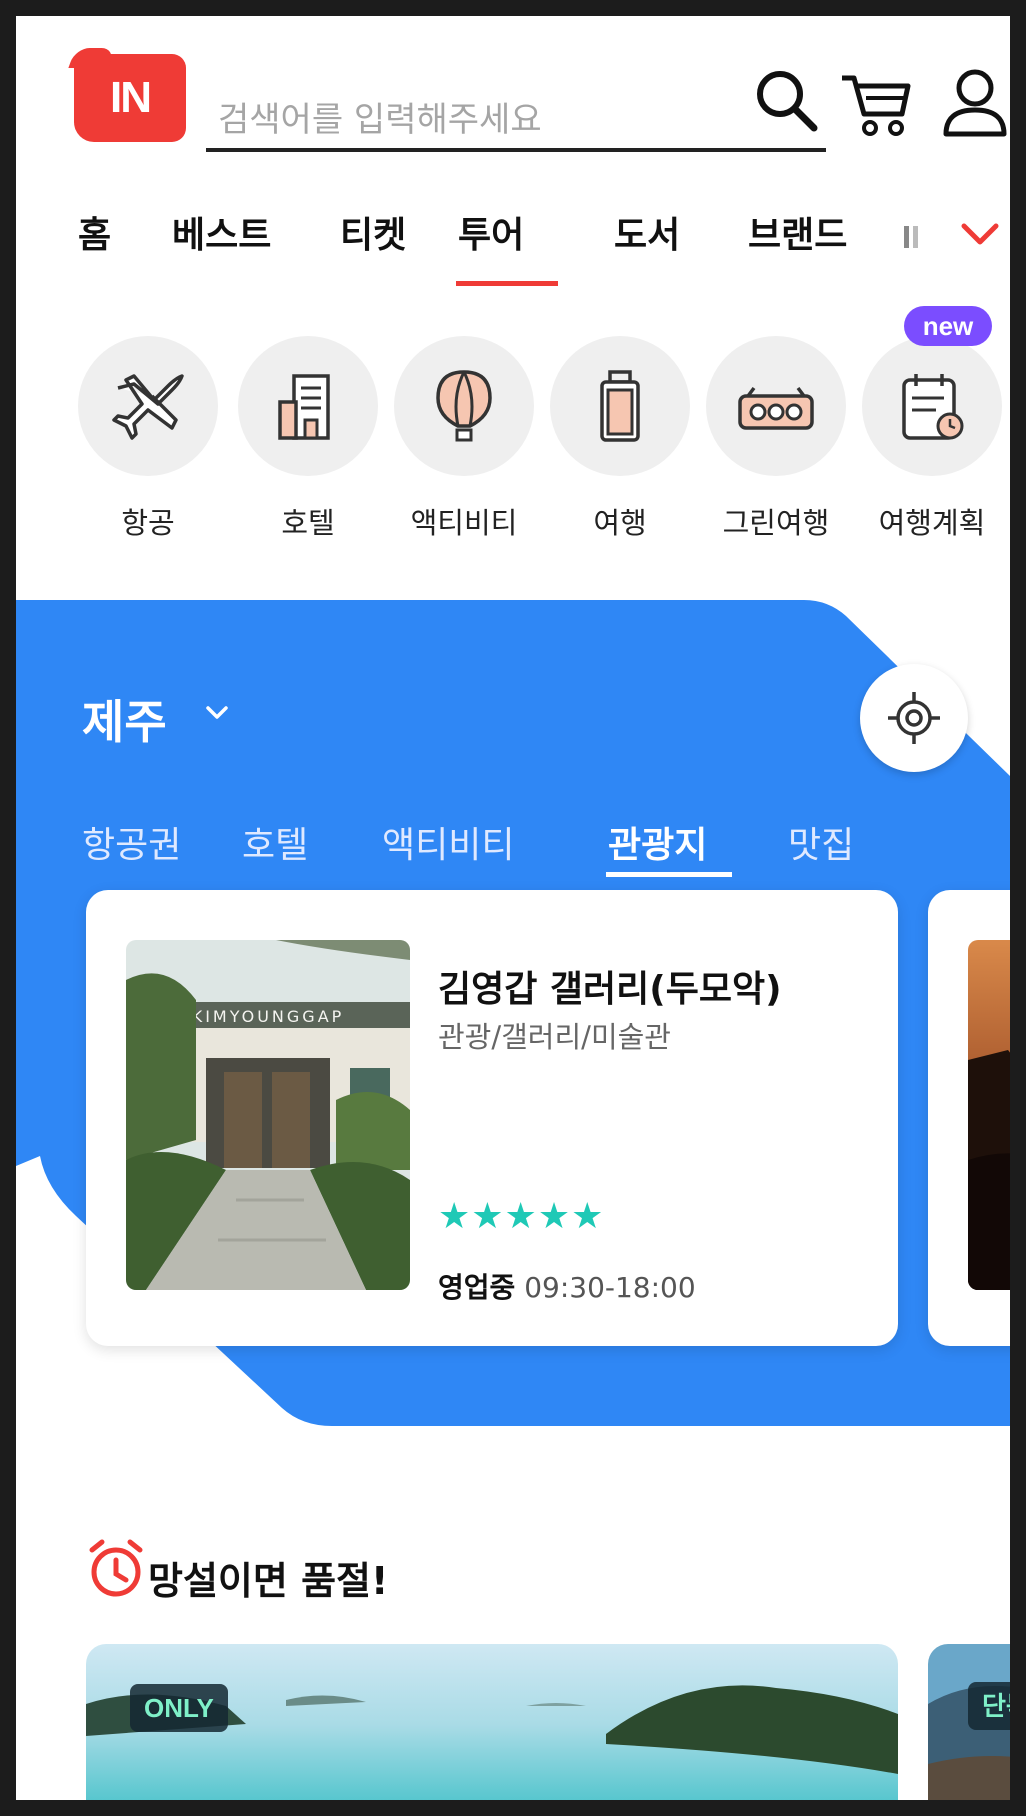  What do you see at coordinates (911, 237) in the screenshot?
I see `more-tabs-glyph-icon` at bounding box center [911, 237].